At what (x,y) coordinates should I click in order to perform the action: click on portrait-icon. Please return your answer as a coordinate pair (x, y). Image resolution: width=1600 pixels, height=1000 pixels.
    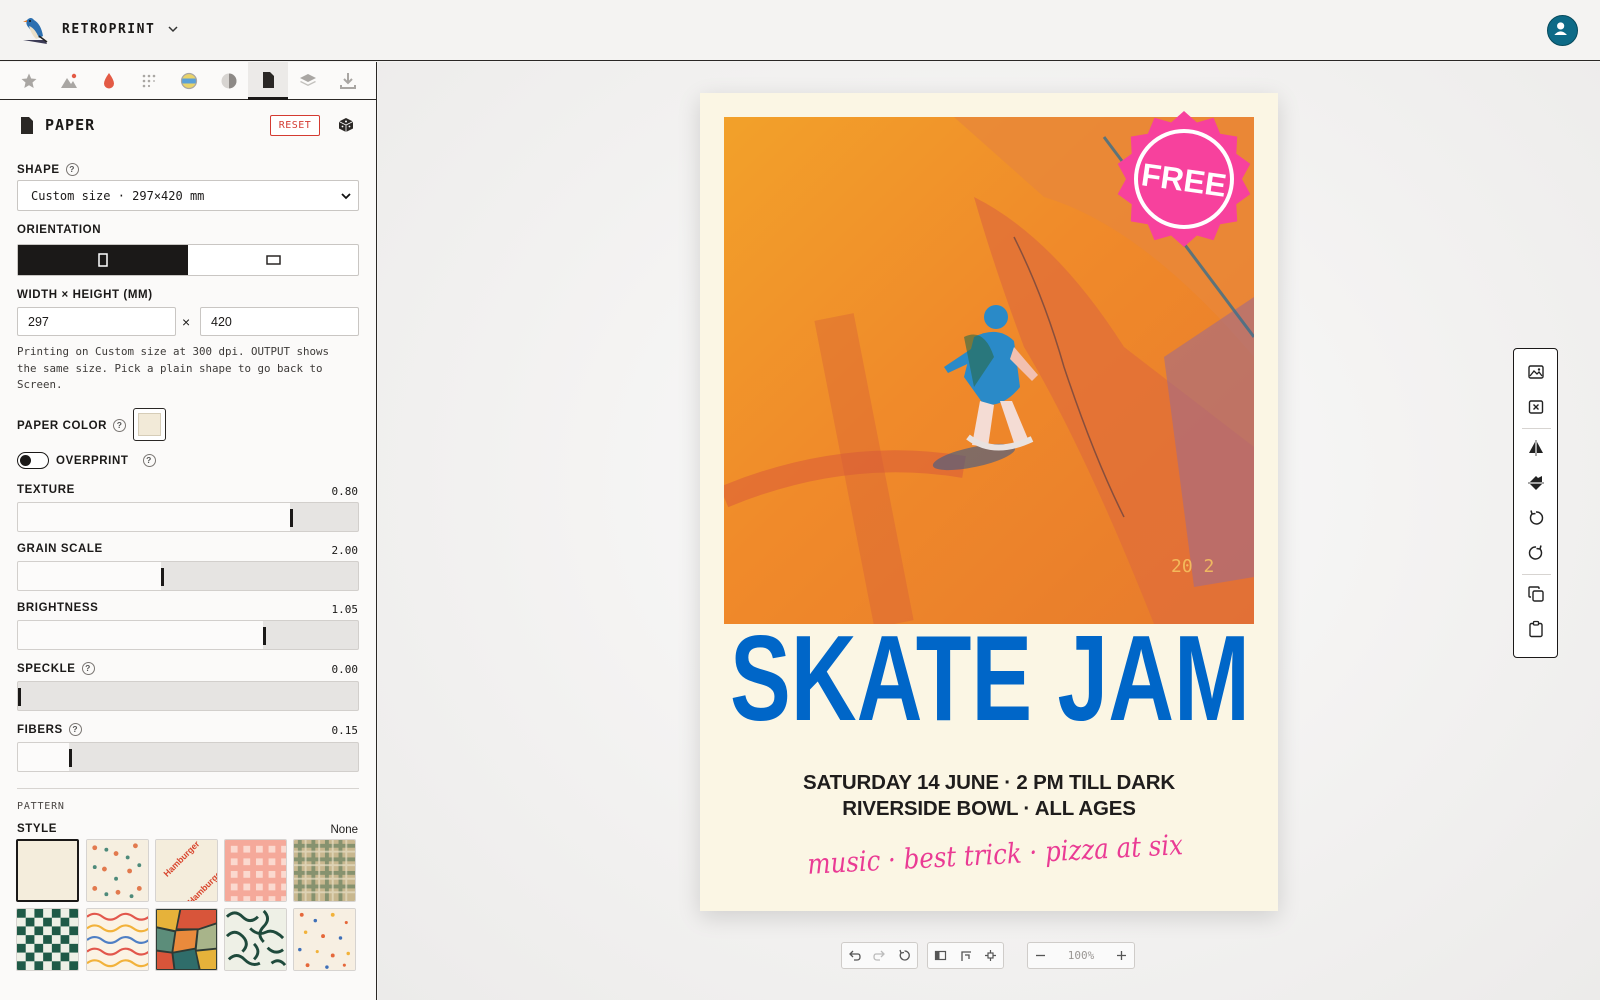
    Looking at the image, I should click on (103, 260).